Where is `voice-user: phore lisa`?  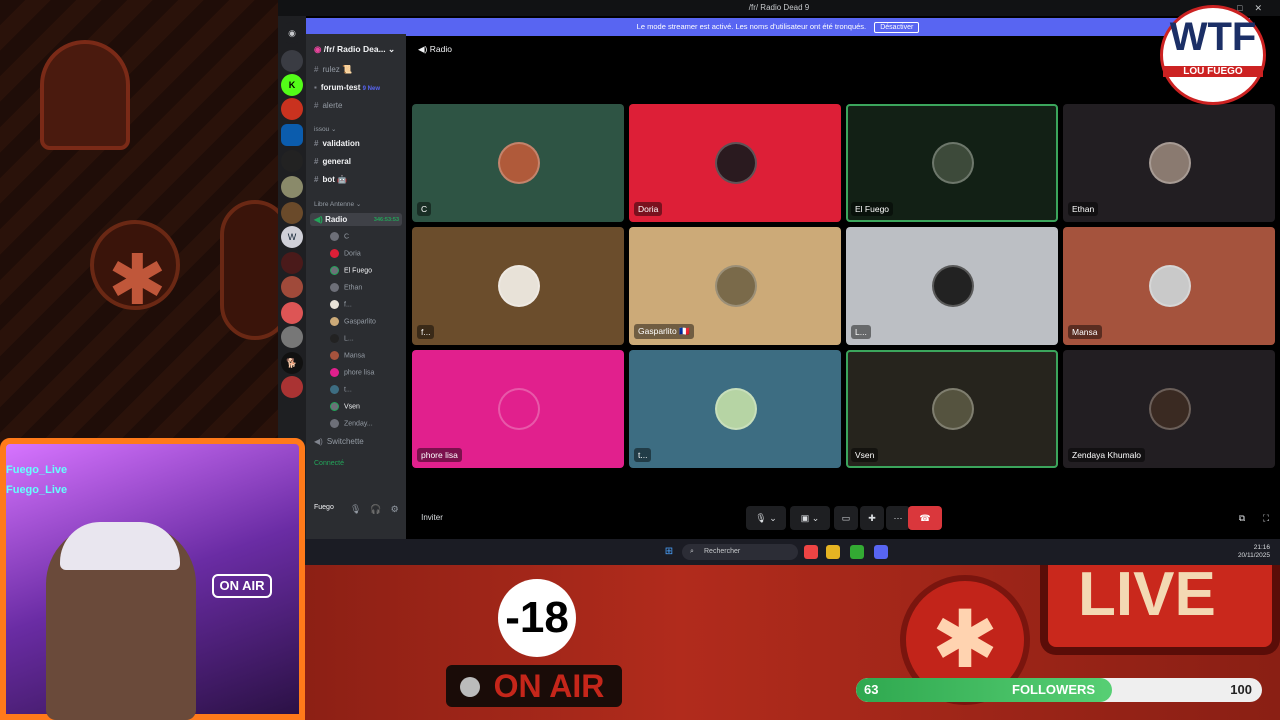
voice-user: phore lisa is located at coordinates (352, 372).